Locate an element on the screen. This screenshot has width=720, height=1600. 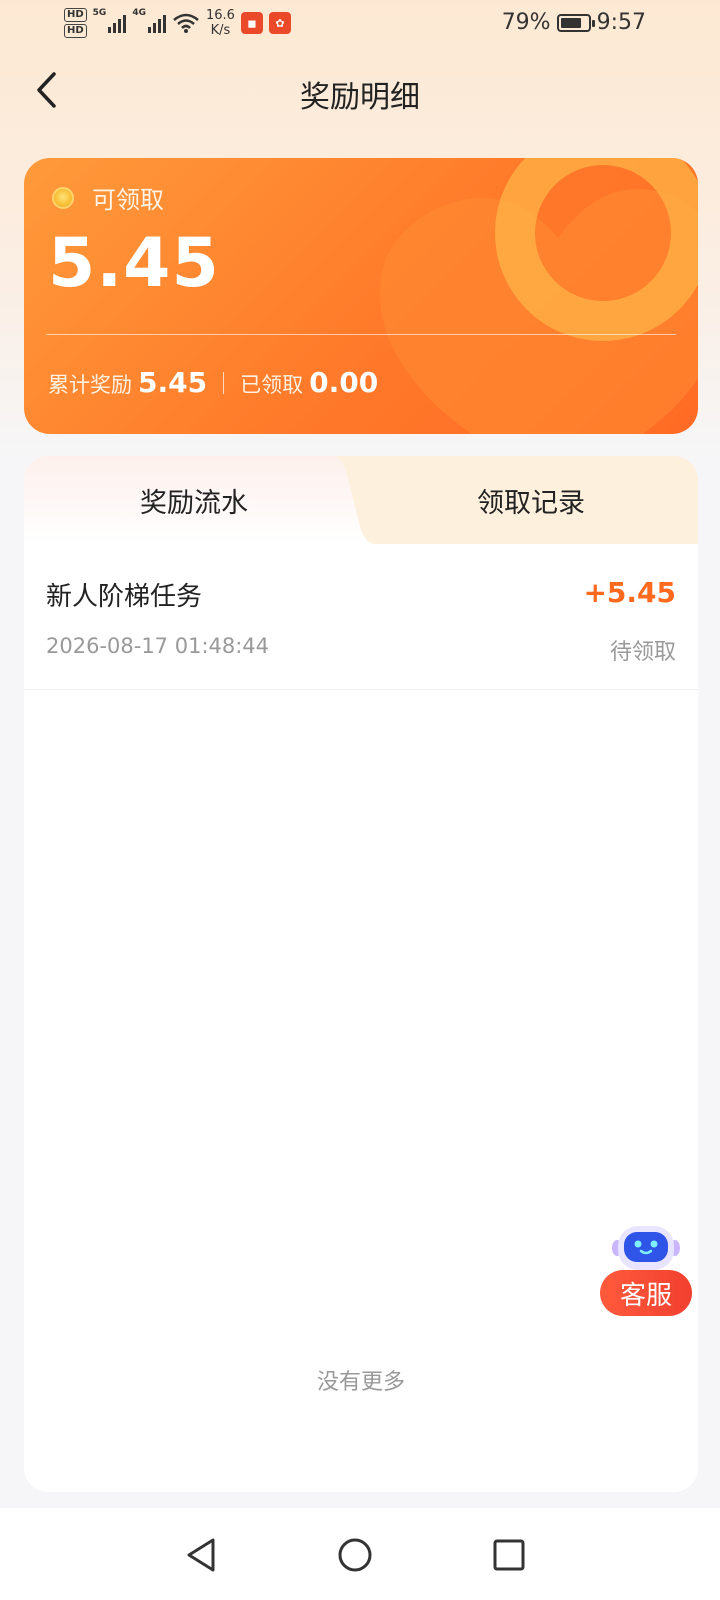
circle-home-icon is located at coordinates (355, 1555).